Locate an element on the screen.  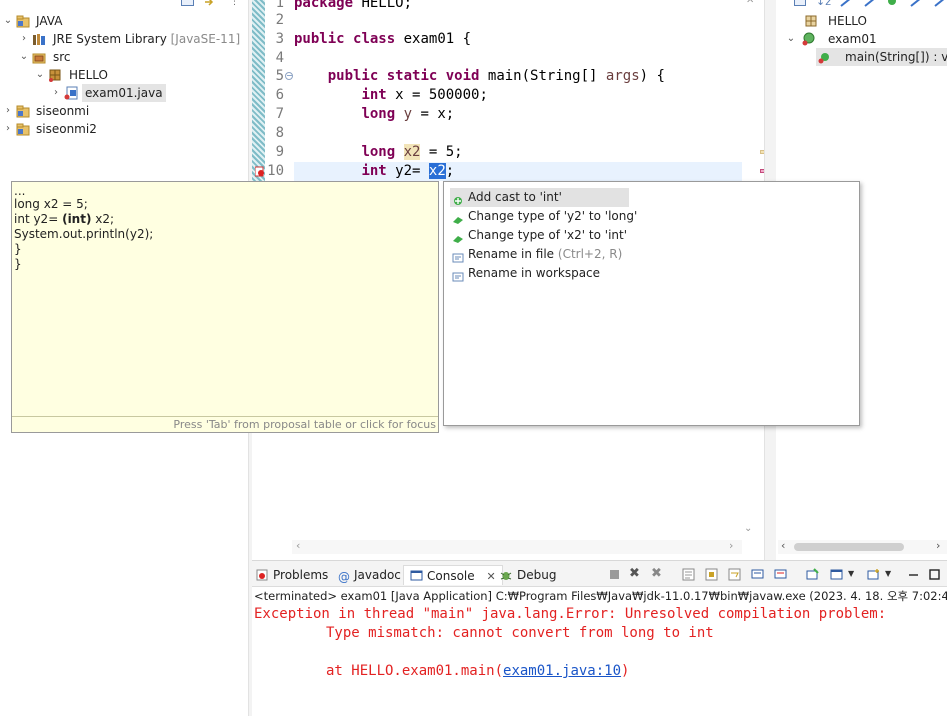
outline-collapse-icon is located at coordinates (800, 3).